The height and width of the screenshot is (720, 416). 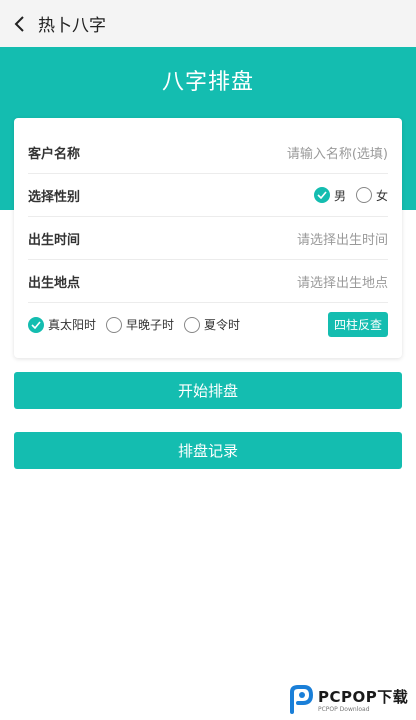 I want to click on gender-row: 选择性别 男 女, so click(x=208, y=195).